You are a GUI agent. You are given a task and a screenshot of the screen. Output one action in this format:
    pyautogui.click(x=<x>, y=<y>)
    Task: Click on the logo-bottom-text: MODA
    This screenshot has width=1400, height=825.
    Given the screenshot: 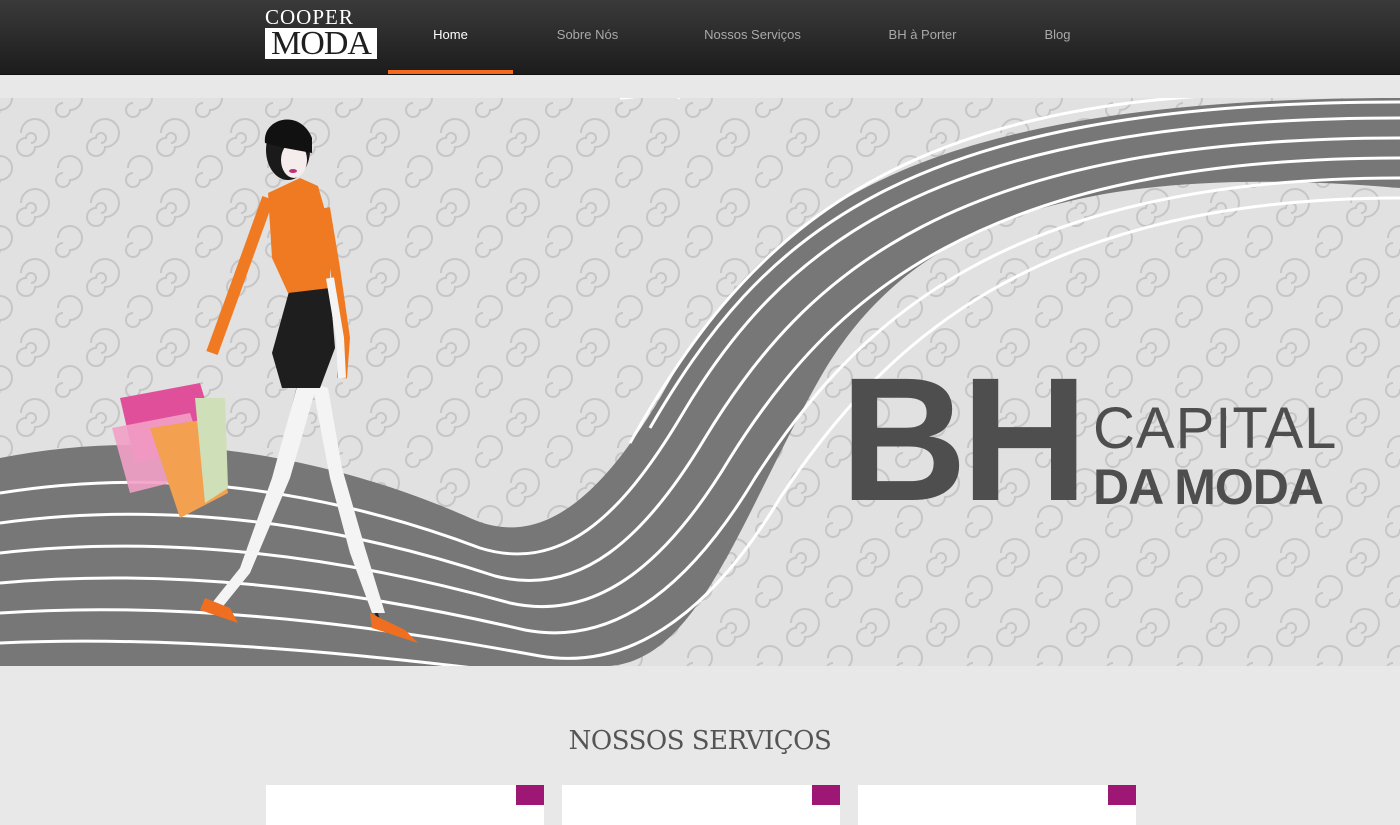 What is the action you would take?
    pyautogui.click(x=321, y=43)
    